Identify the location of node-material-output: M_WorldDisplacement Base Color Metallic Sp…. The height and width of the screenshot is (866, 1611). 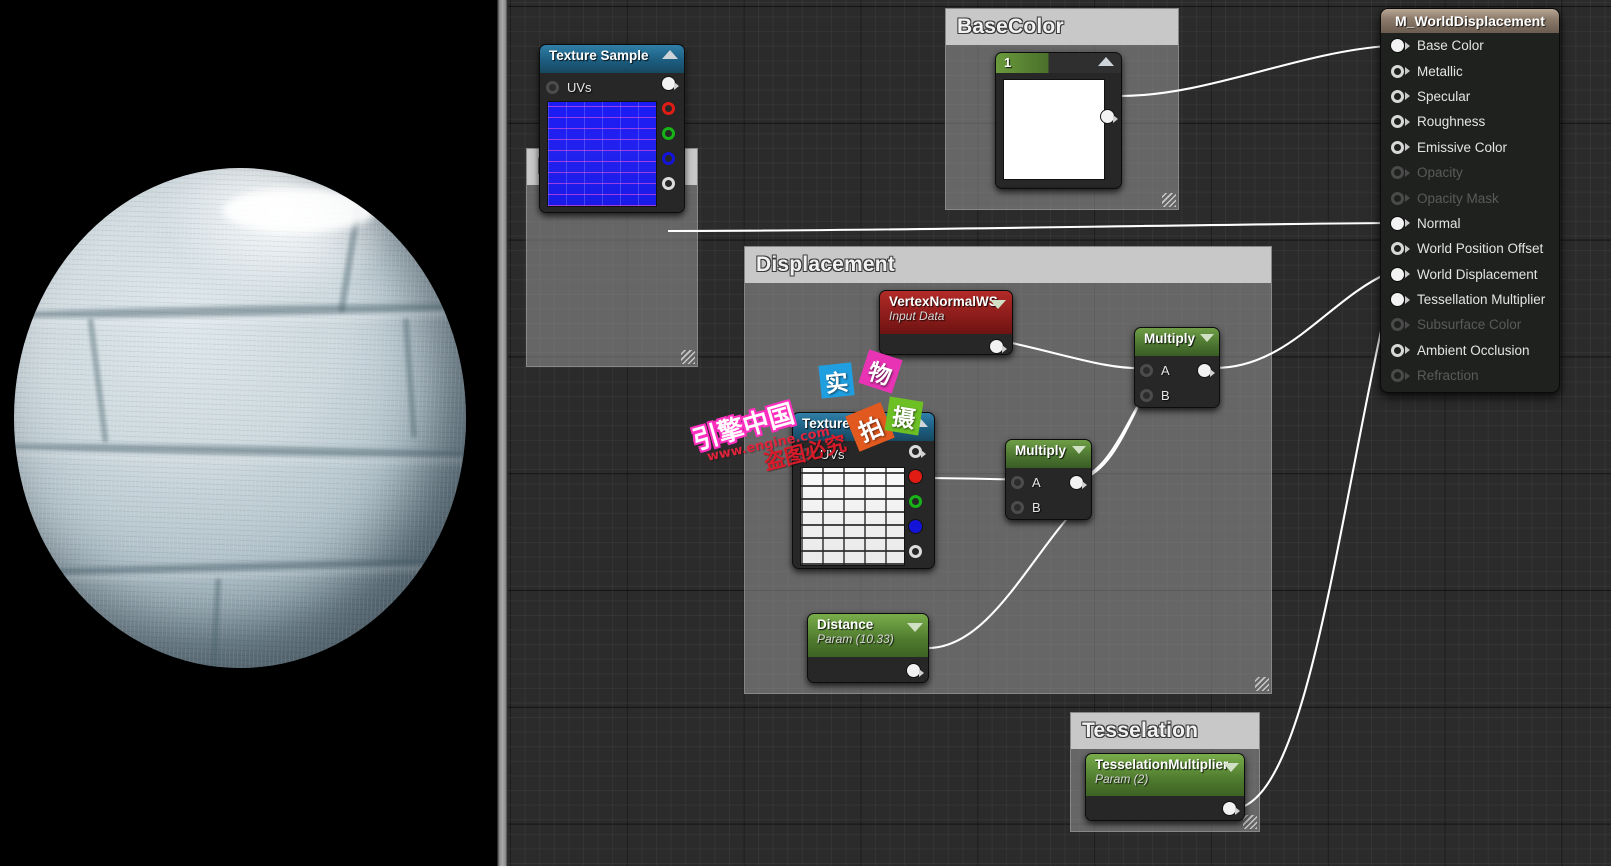
(1470, 200).